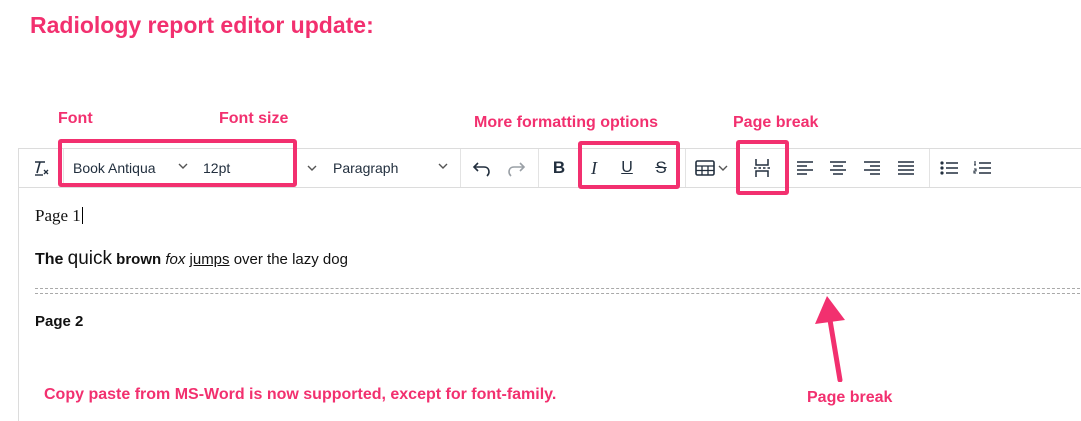 Image resolution: width=1081 pixels, height=421 pixels. I want to click on bold-button: B, so click(559, 168).